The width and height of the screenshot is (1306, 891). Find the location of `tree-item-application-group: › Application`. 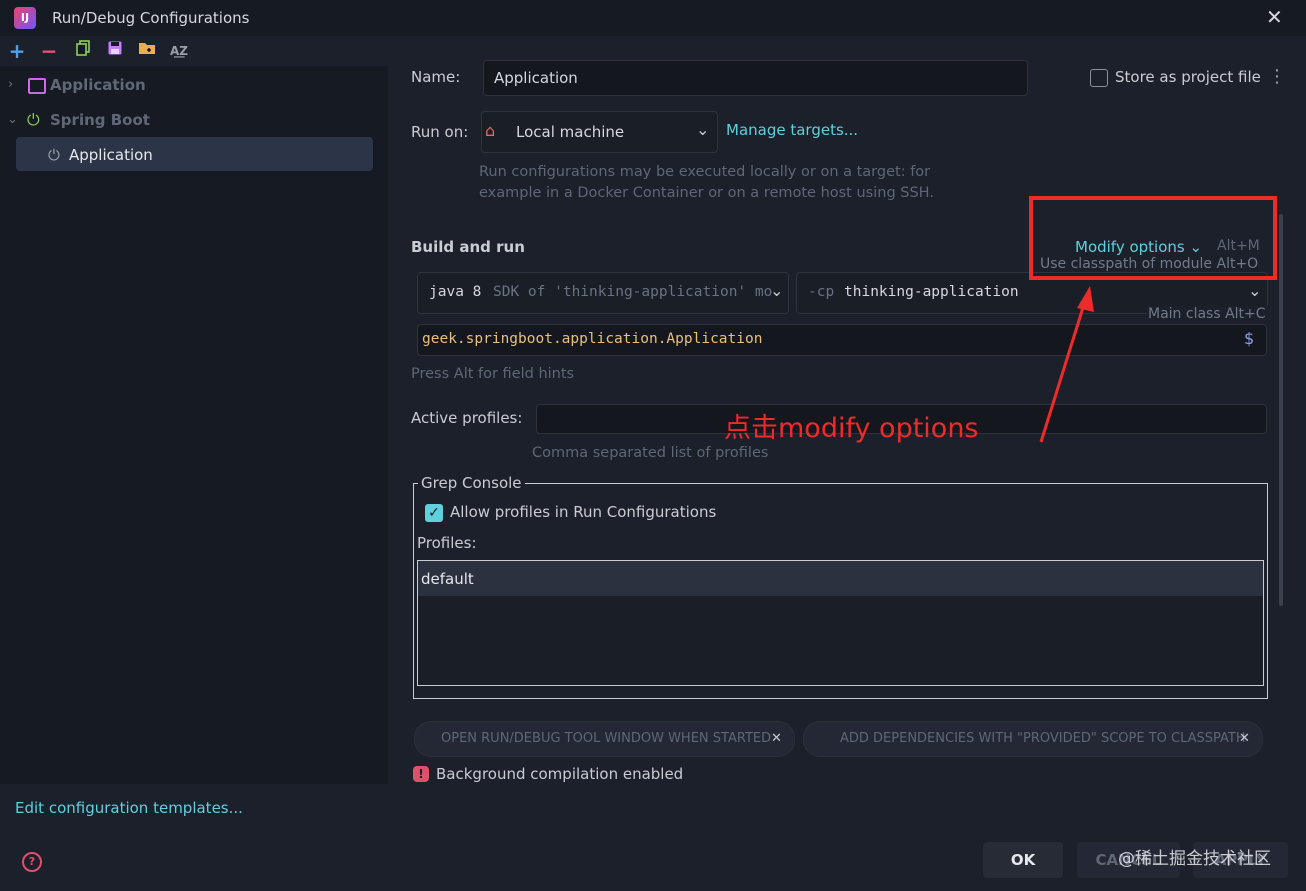

tree-item-application-group: › Application is located at coordinates (194, 85).